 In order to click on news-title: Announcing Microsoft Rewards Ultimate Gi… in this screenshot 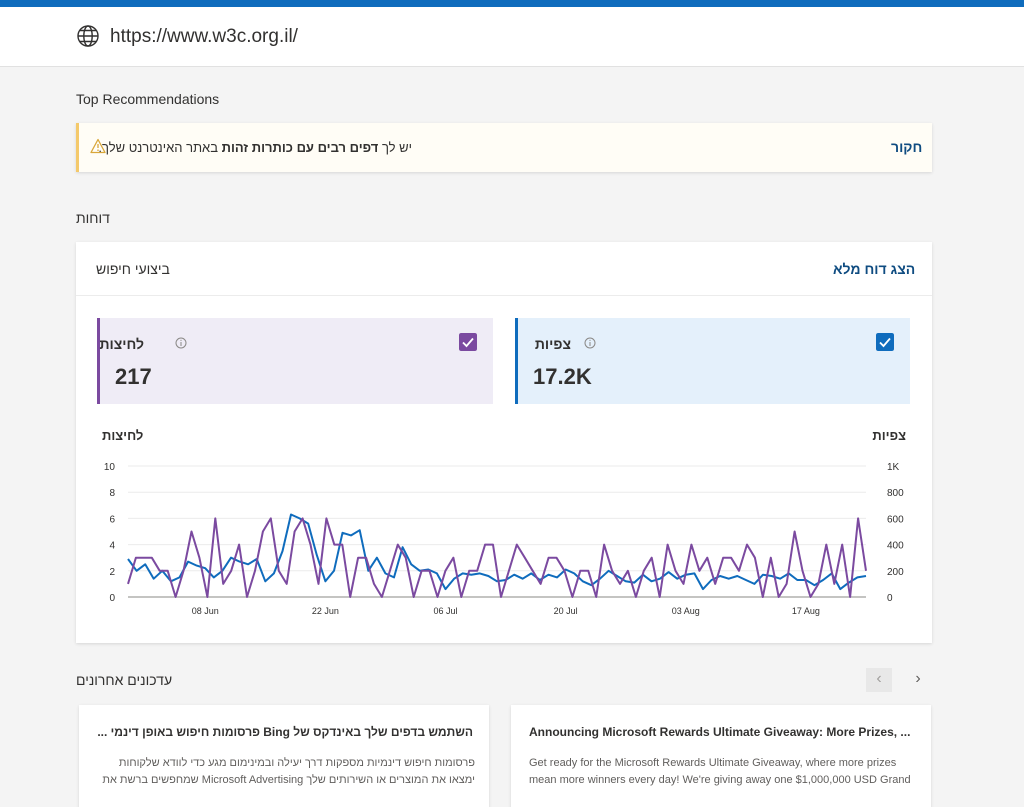, I will do `click(724, 732)`.